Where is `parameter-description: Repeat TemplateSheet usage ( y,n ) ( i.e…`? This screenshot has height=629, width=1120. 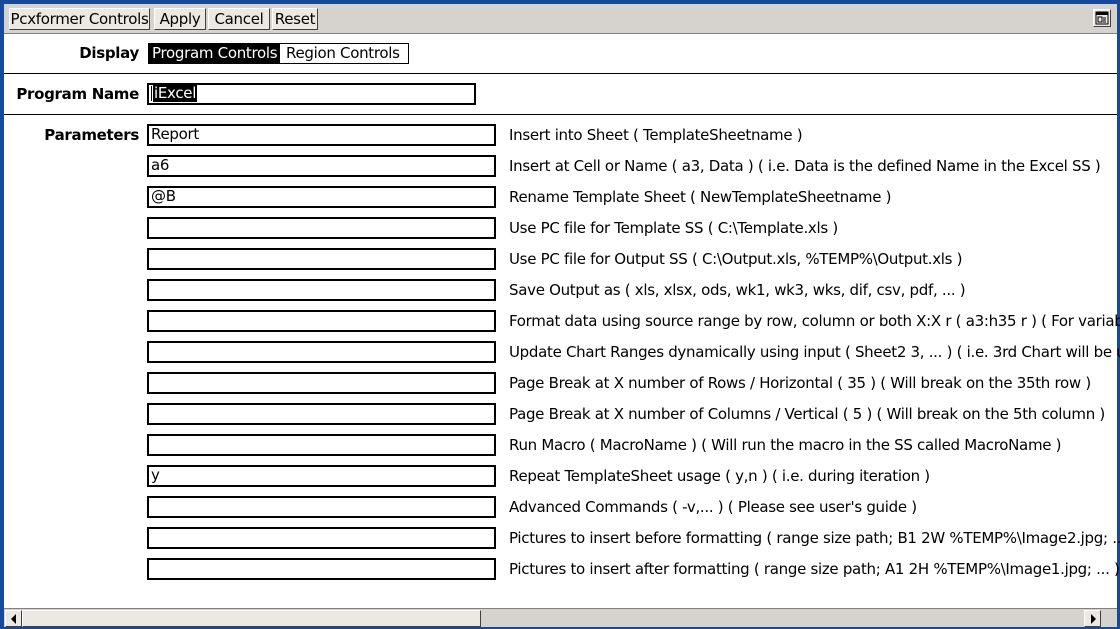 parameter-description: Repeat TemplateSheet usage ( y,n ) ( i.e… is located at coordinates (719, 476).